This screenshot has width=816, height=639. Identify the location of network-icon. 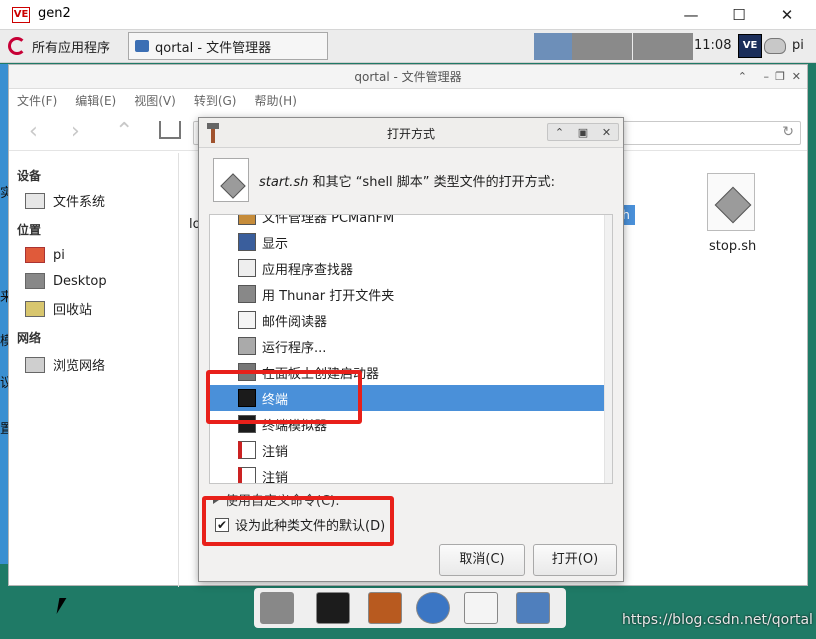
(35, 364).